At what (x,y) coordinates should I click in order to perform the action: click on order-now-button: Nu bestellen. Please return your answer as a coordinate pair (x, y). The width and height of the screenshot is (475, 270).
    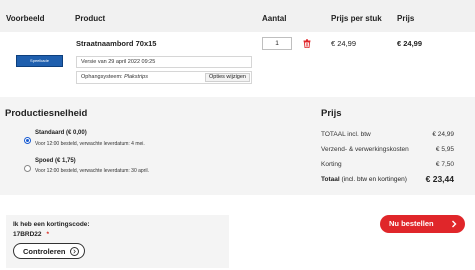
    Looking at the image, I should click on (422, 224).